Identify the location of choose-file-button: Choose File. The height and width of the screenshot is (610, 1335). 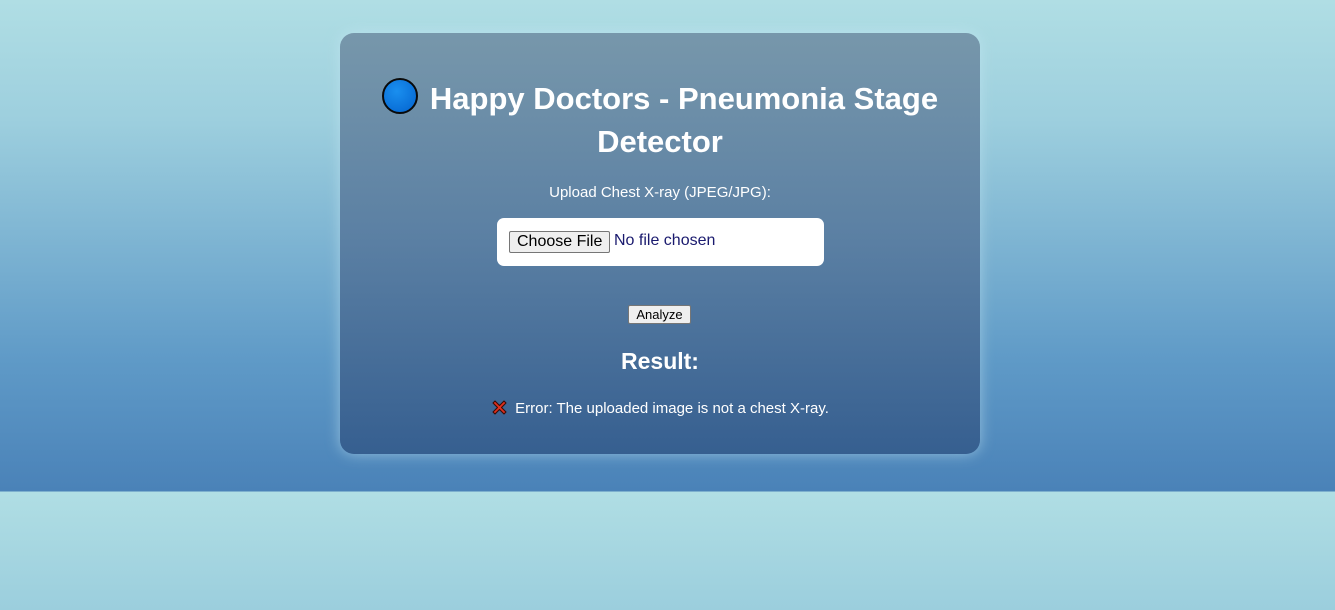
(560, 242).